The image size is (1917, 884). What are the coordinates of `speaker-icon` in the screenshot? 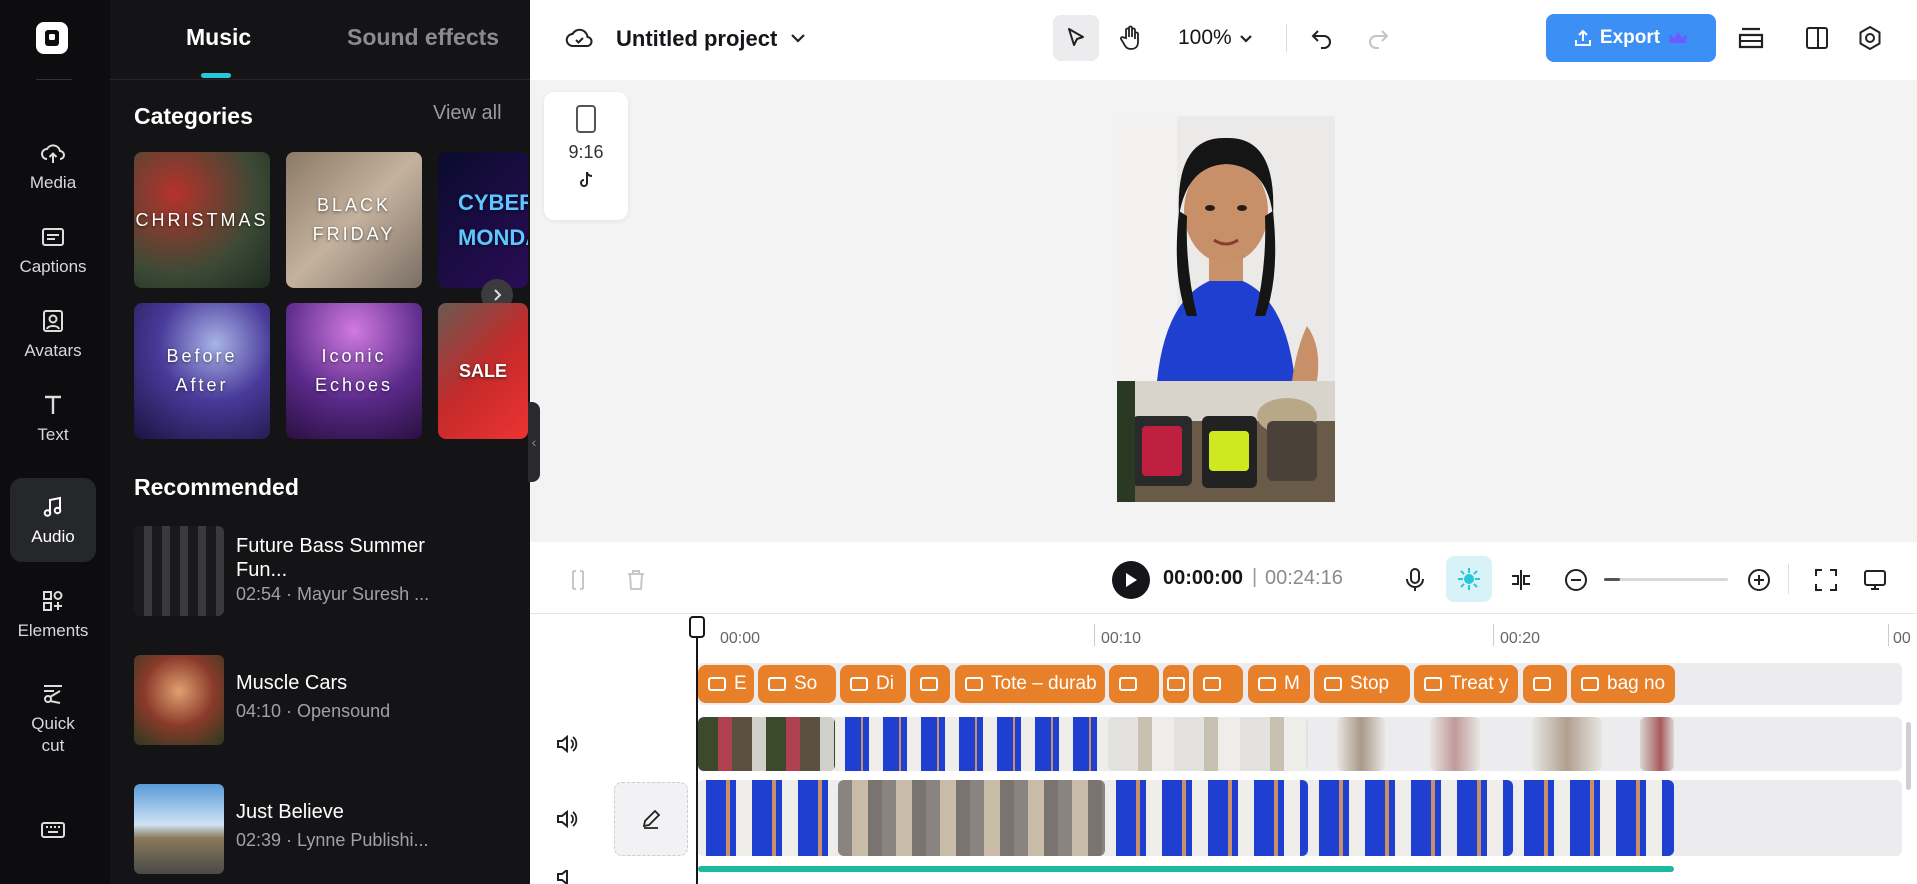 It's located at (567, 744).